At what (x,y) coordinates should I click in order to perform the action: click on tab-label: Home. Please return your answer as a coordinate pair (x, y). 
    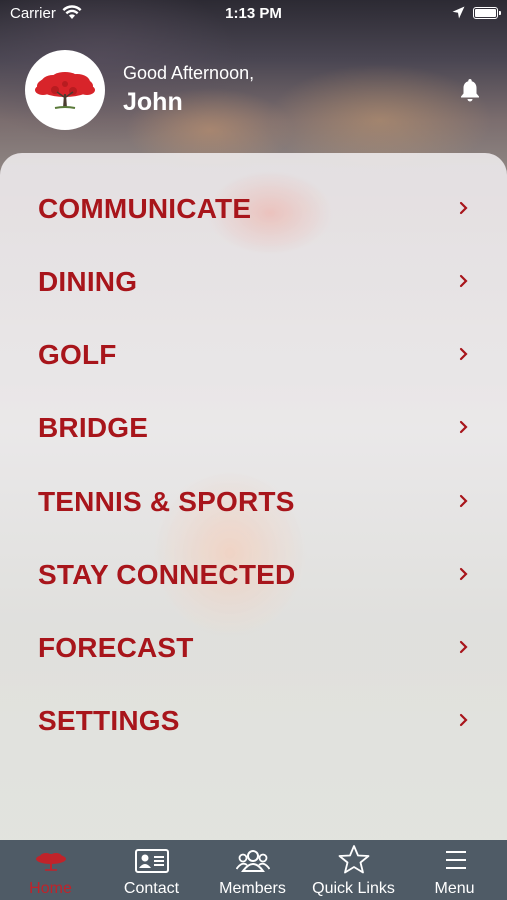
    Looking at the image, I should click on (50, 888).